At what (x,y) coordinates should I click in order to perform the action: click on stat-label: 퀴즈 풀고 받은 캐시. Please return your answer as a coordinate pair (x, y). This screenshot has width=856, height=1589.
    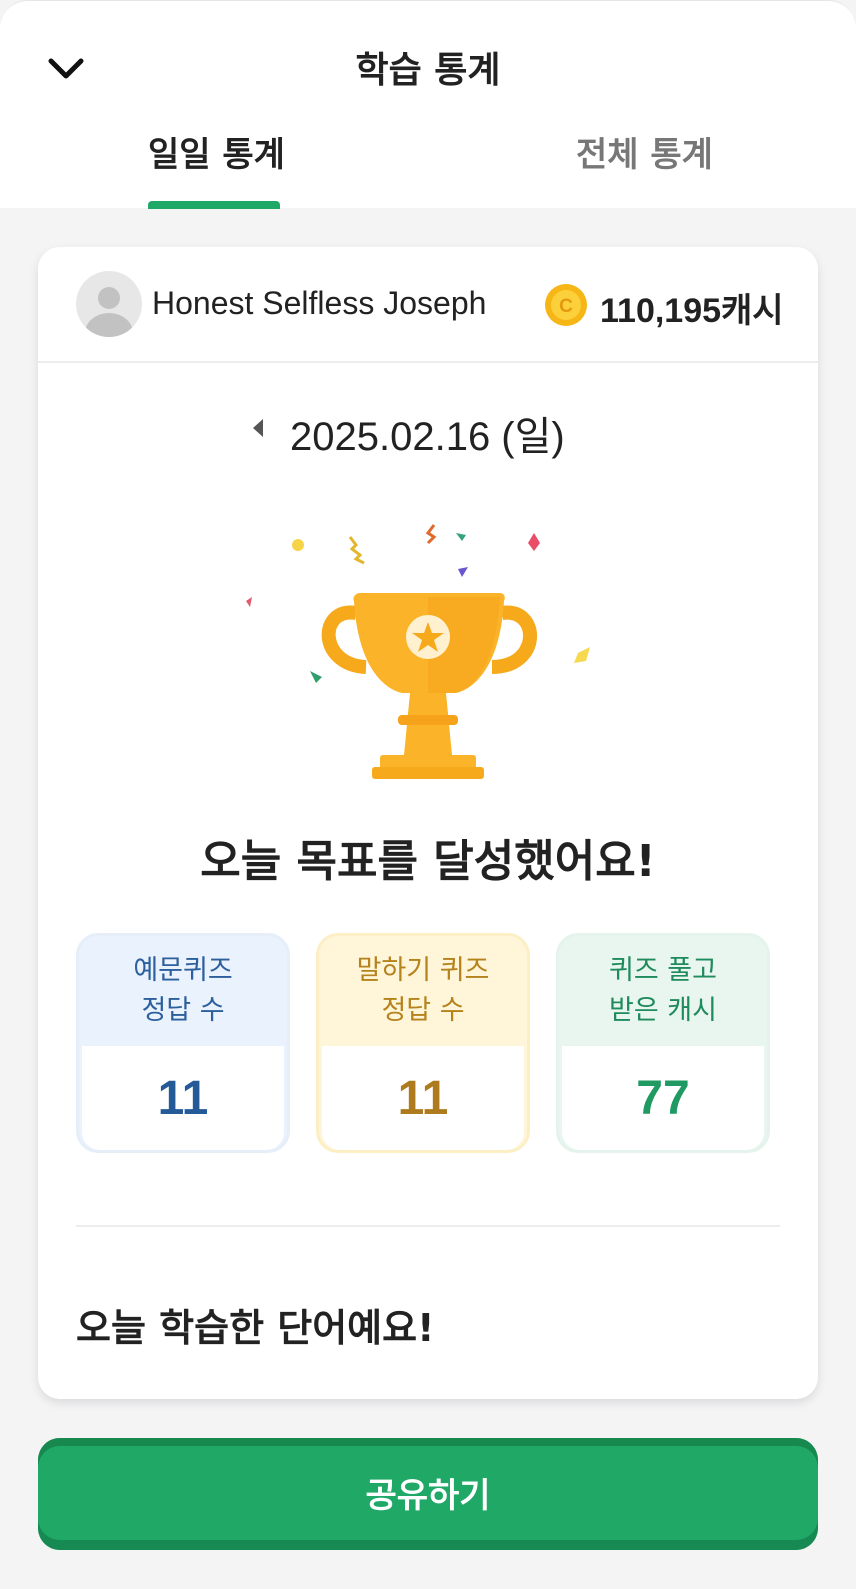
    Looking at the image, I should click on (663, 990).